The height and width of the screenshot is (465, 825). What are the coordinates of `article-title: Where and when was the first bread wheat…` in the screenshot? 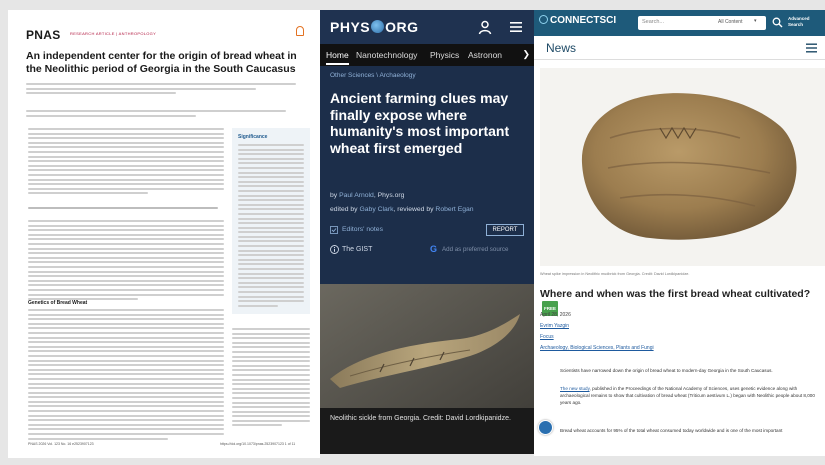 It's located at (682, 302).